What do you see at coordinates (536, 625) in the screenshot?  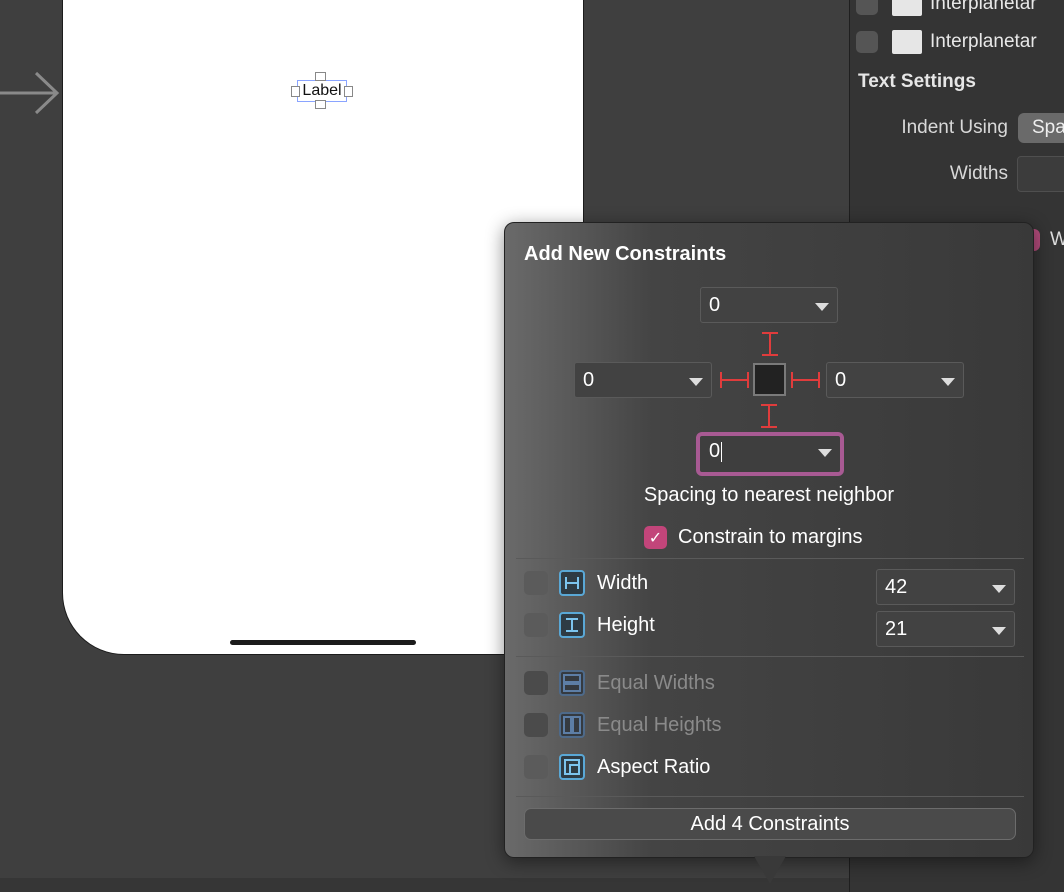 I see `height-checkbox` at bounding box center [536, 625].